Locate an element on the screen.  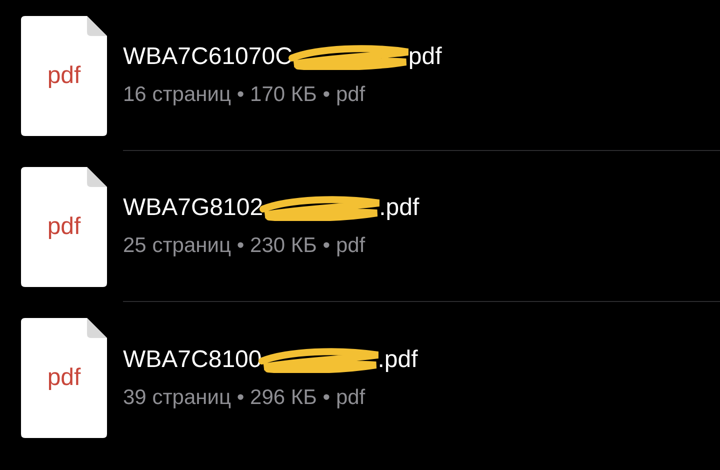
file-details: 16 страниц • 170 КБ • pdf is located at coordinates (244, 95).